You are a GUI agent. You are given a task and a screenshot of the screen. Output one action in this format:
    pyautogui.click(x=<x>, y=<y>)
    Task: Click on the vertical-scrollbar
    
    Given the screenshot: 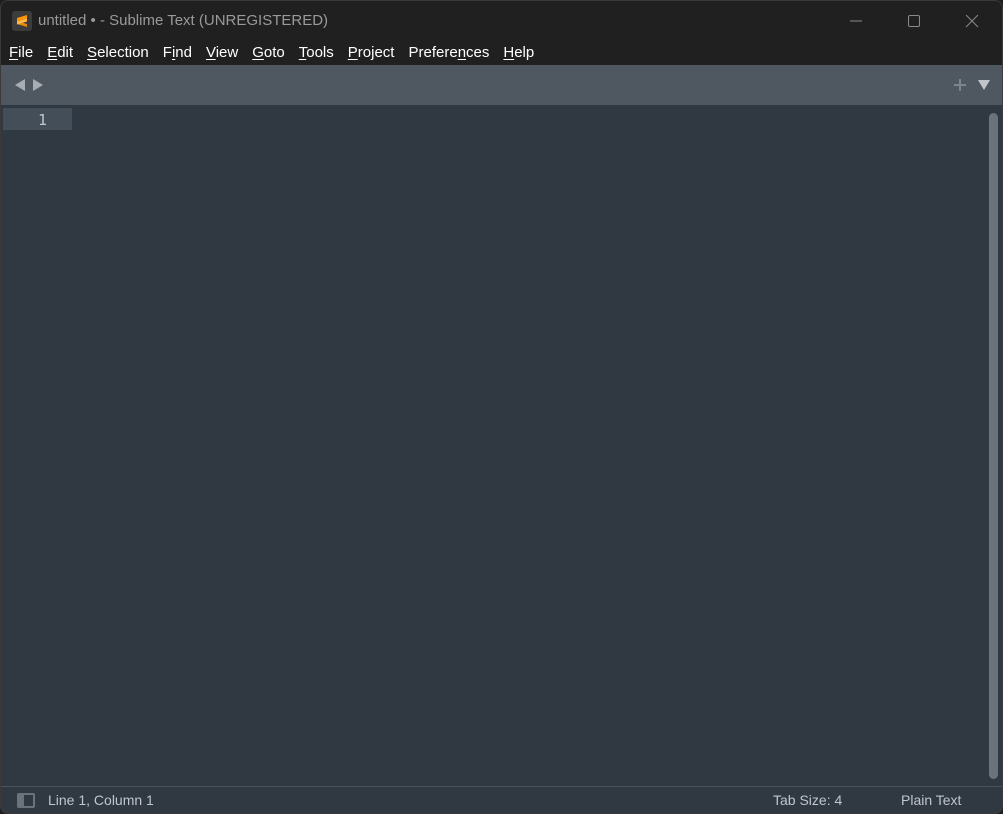 What is the action you would take?
    pyautogui.click(x=993, y=446)
    